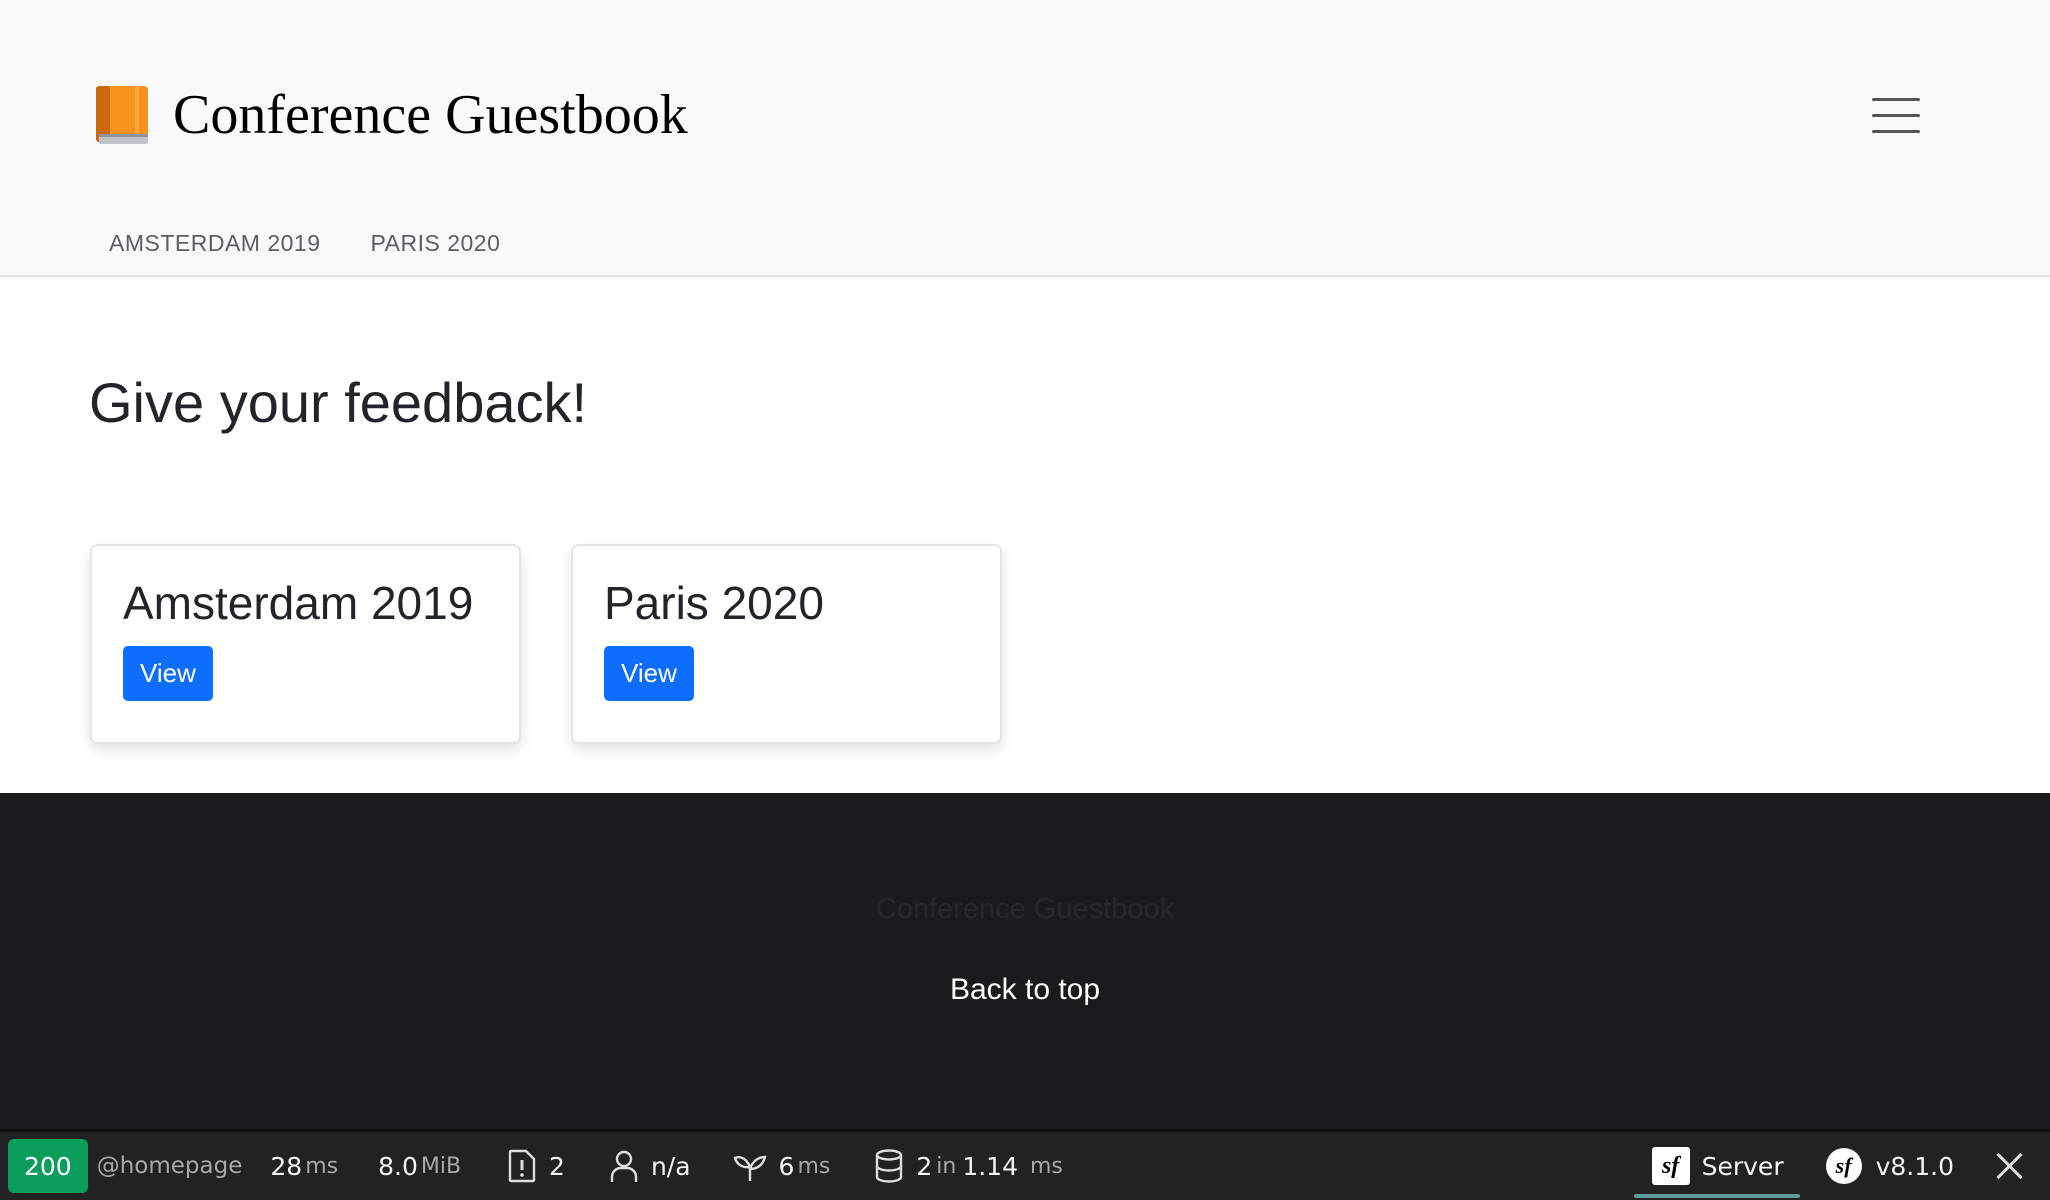 The image size is (2050, 1200). What do you see at coordinates (48, 1166) in the screenshot?
I see `status-badge: 200` at bounding box center [48, 1166].